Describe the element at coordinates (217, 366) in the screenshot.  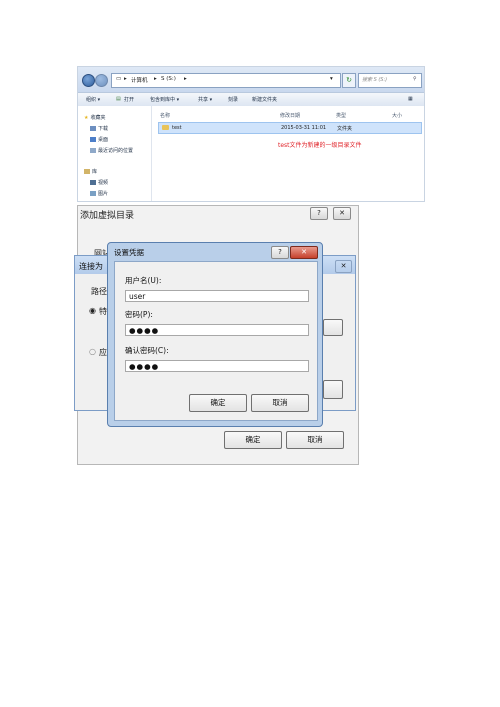
I see `confirm-password-input: ●●●●` at that location.